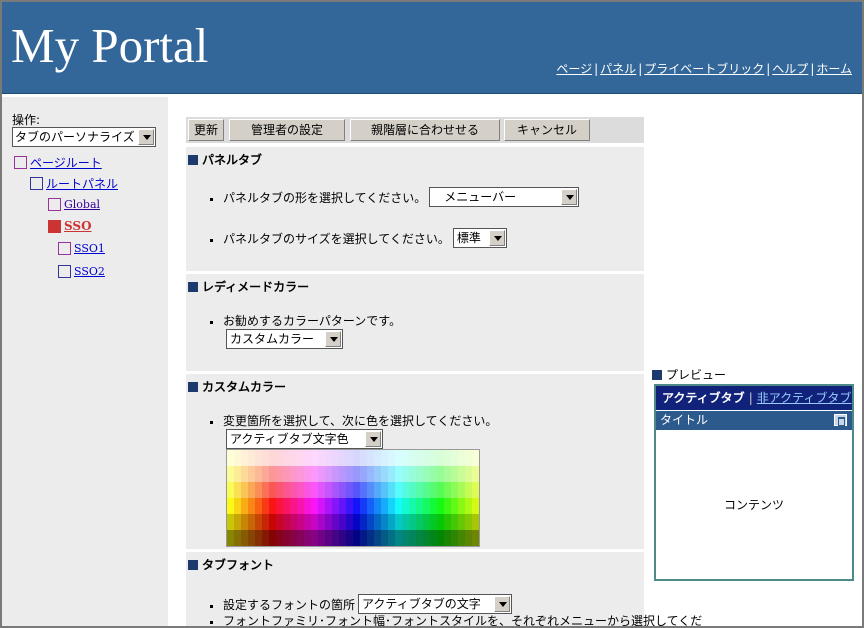 The height and width of the screenshot is (628, 864). What do you see at coordinates (479, 238) in the screenshot?
I see `panel-tab-size-select: 標準` at bounding box center [479, 238].